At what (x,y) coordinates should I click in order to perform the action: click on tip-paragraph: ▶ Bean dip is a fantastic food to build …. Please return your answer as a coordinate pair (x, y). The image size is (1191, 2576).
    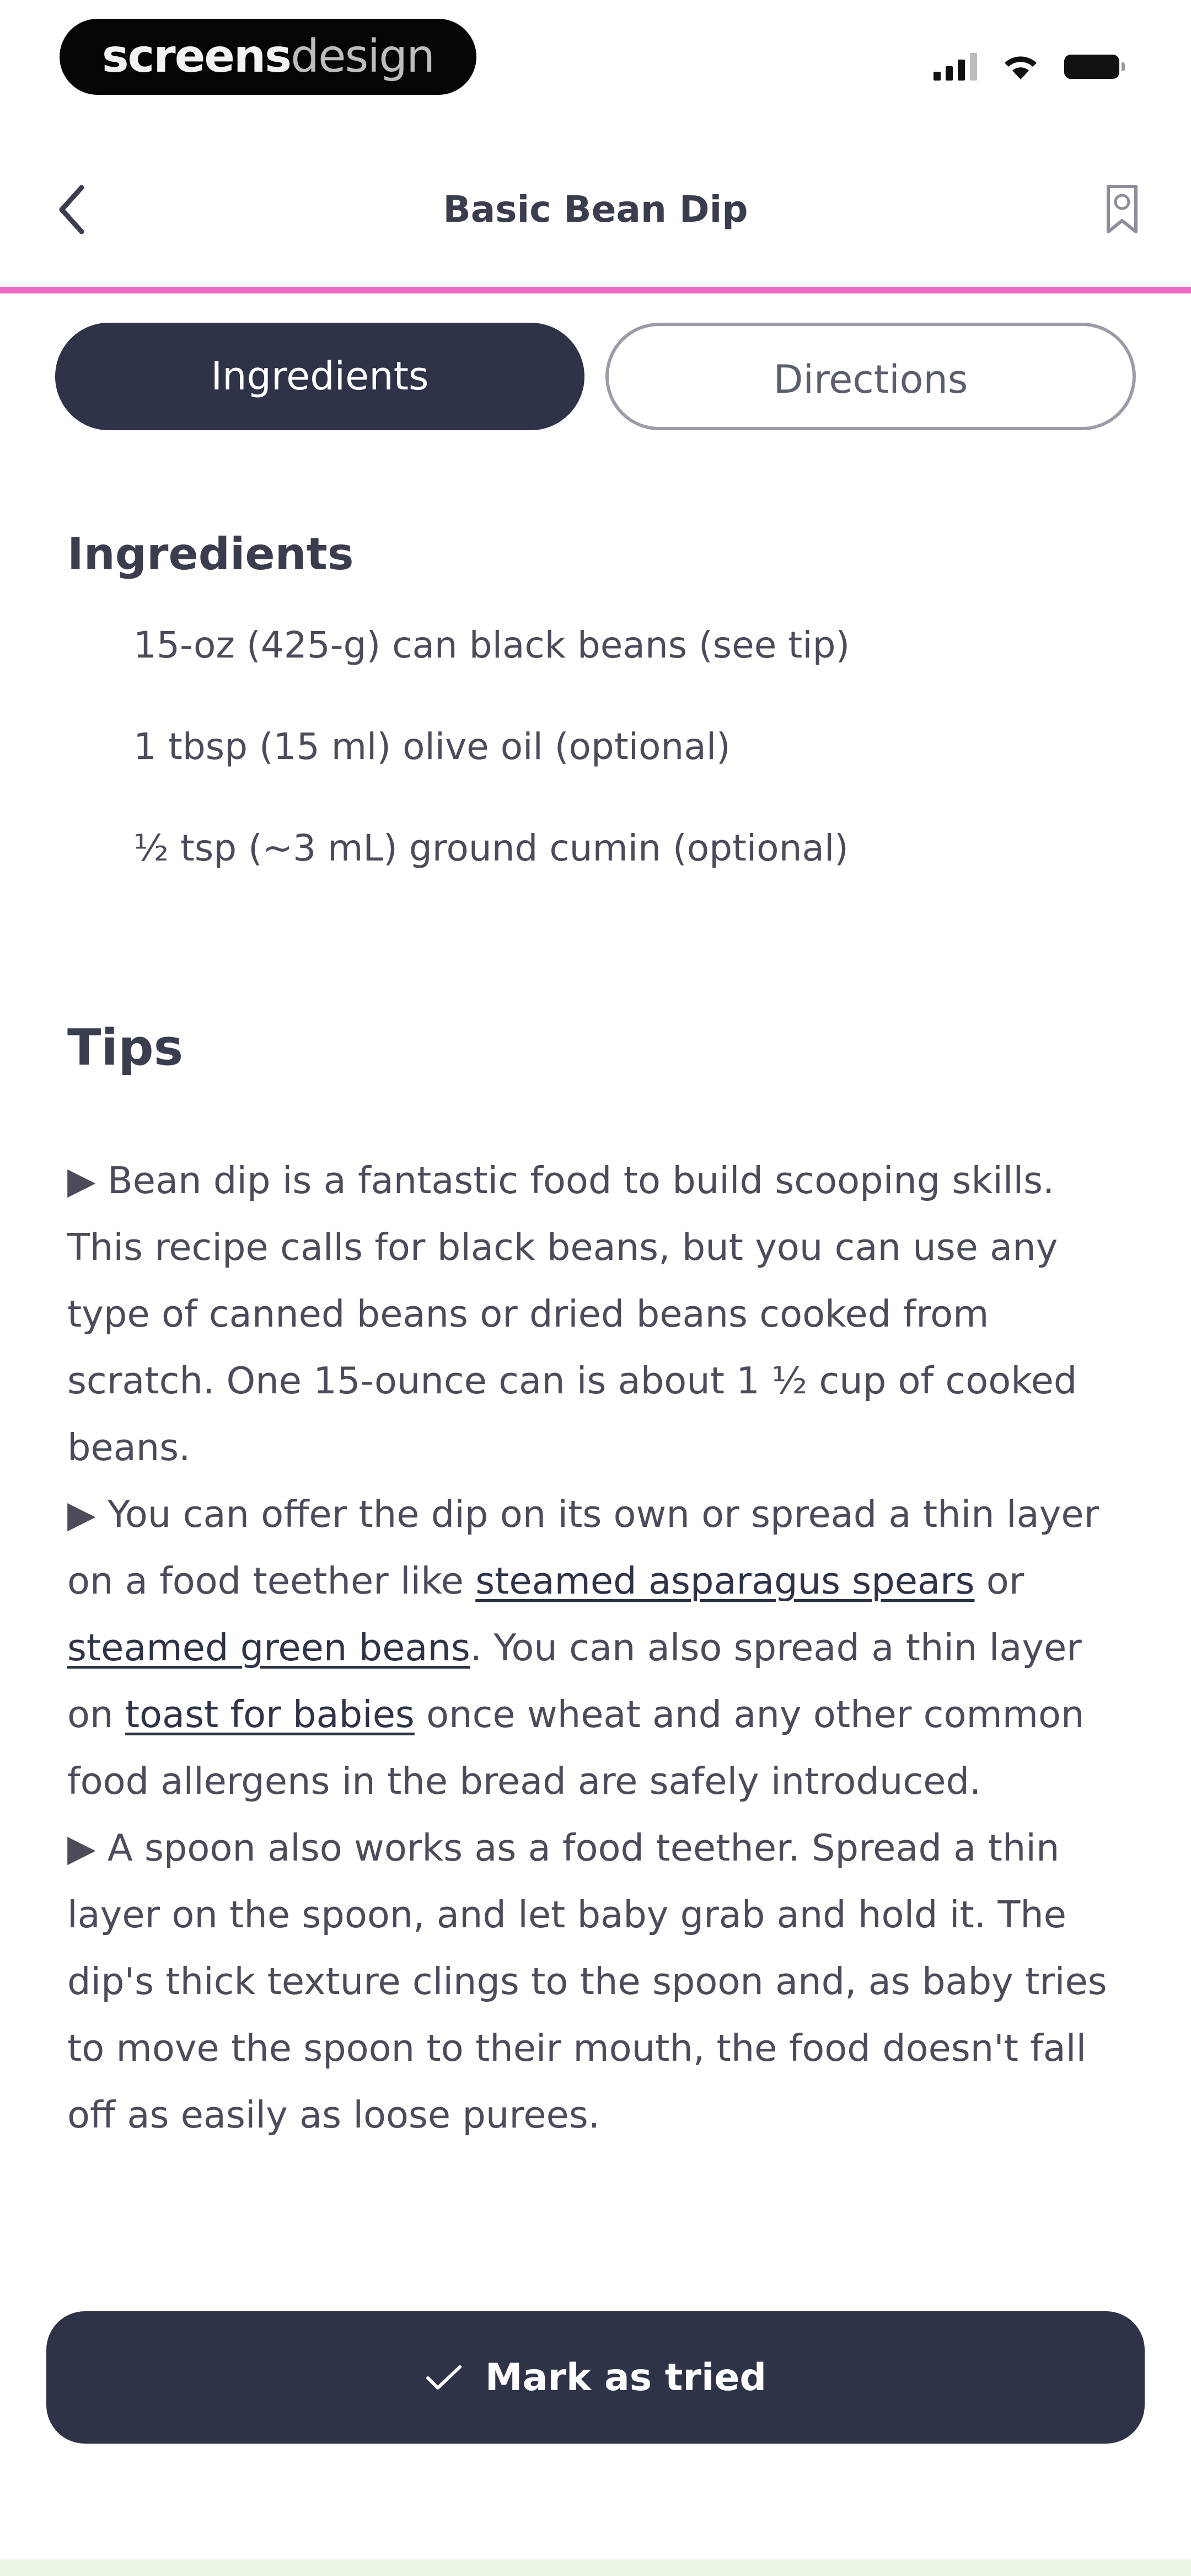
    Looking at the image, I should click on (599, 1314).